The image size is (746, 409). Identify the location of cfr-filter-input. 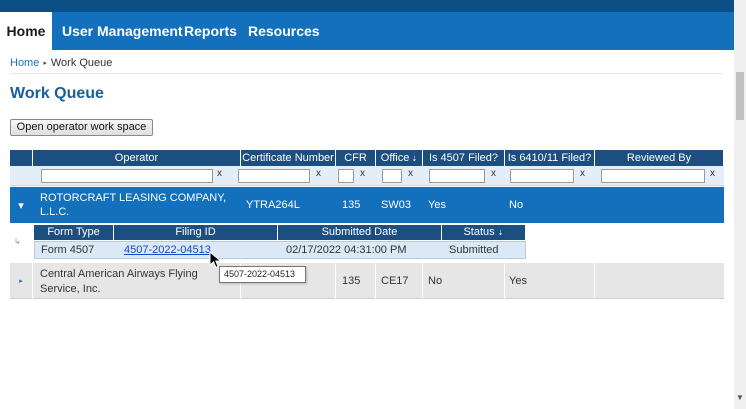
(346, 176).